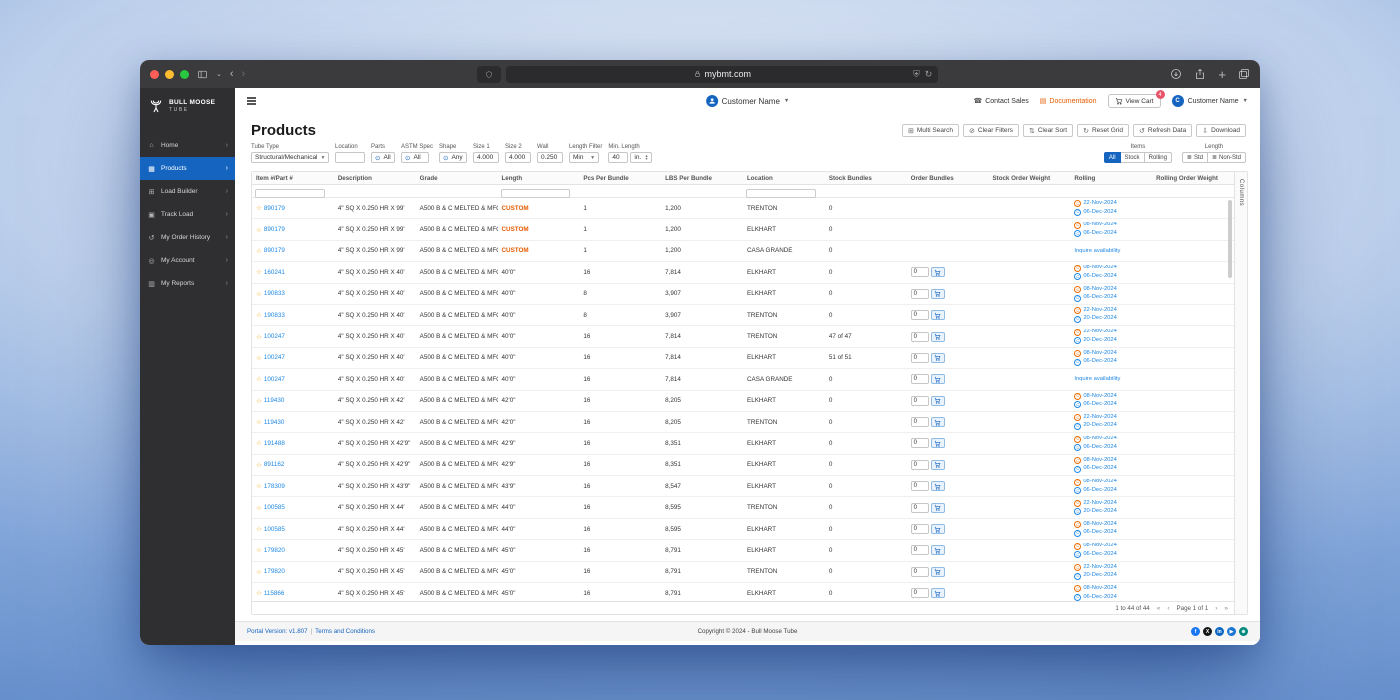 The image size is (1400, 700). I want to click on grid-scrollbar, so click(1230, 239).